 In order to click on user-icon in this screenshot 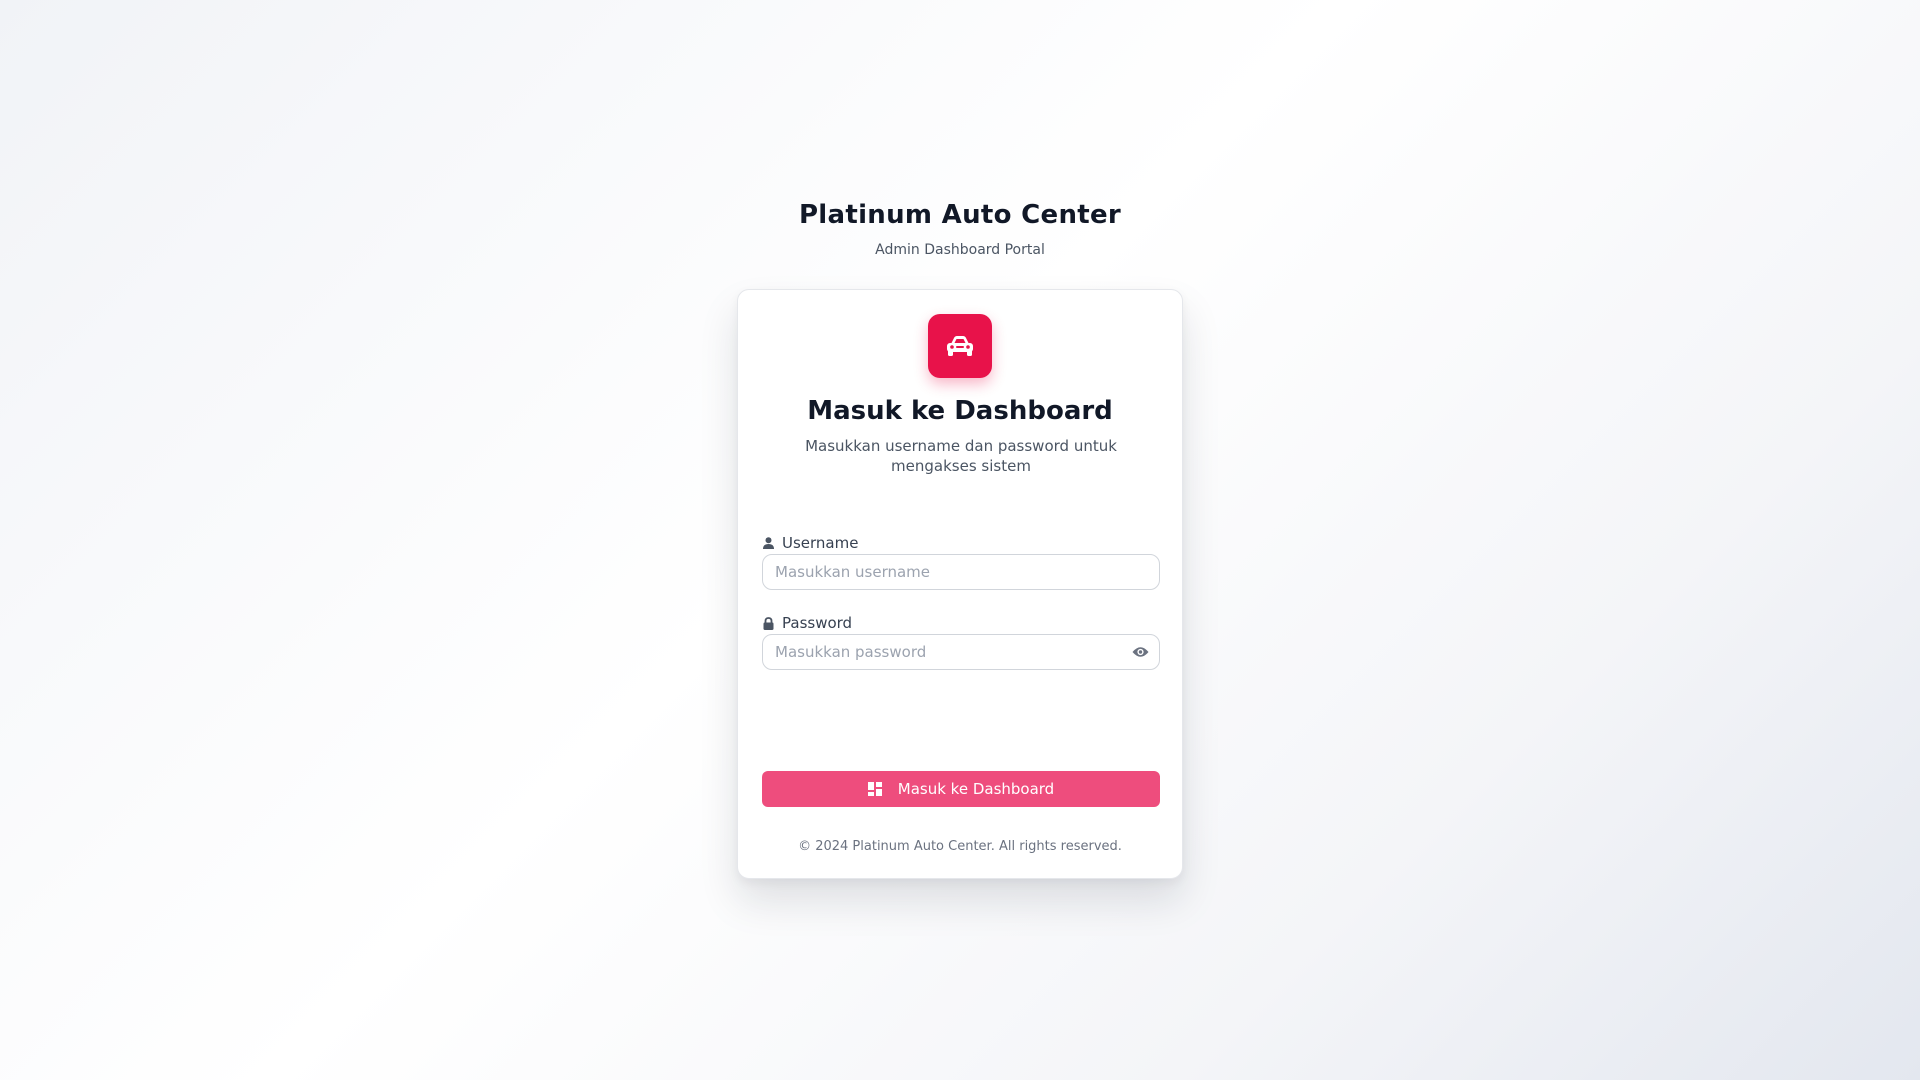, I will do `click(768, 543)`.